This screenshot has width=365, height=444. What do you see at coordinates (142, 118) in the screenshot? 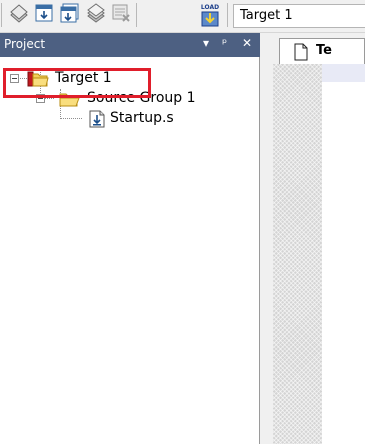
I see `file-label: Startup.s` at bounding box center [142, 118].